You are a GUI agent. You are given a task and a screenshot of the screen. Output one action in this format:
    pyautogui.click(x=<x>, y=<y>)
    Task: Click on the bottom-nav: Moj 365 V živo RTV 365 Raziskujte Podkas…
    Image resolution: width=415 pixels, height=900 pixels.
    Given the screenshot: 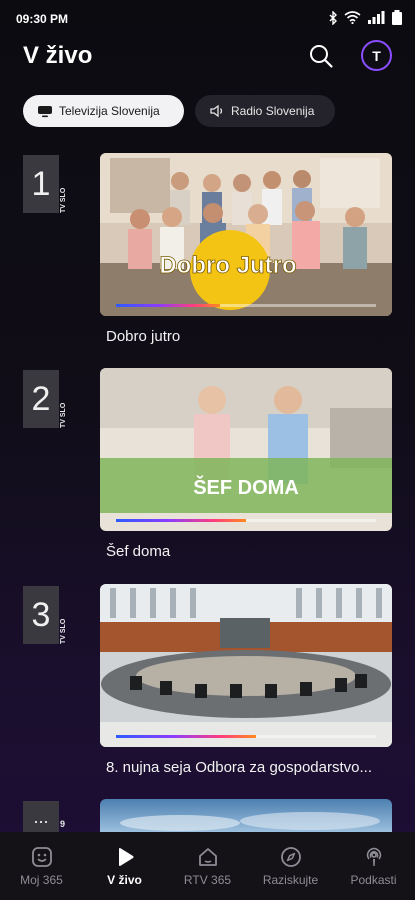 What is the action you would take?
    pyautogui.click(x=207, y=866)
    